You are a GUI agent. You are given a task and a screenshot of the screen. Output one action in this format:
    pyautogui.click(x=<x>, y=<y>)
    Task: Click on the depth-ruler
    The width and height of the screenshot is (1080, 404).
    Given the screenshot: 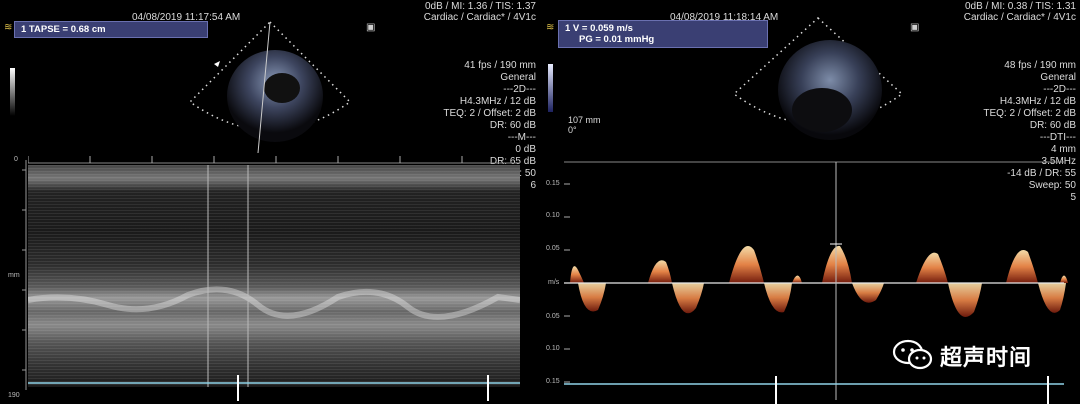 What is the action you would take?
    pyautogui.click(x=24, y=275)
    